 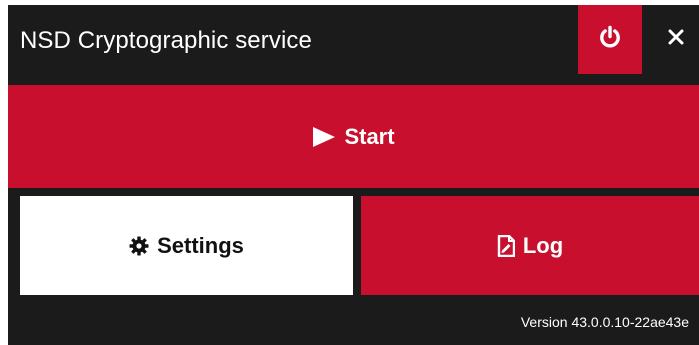 What do you see at coordinates (139, 246) in the screenshot?
I see `gear-icon` at bounding box center [139, 246].